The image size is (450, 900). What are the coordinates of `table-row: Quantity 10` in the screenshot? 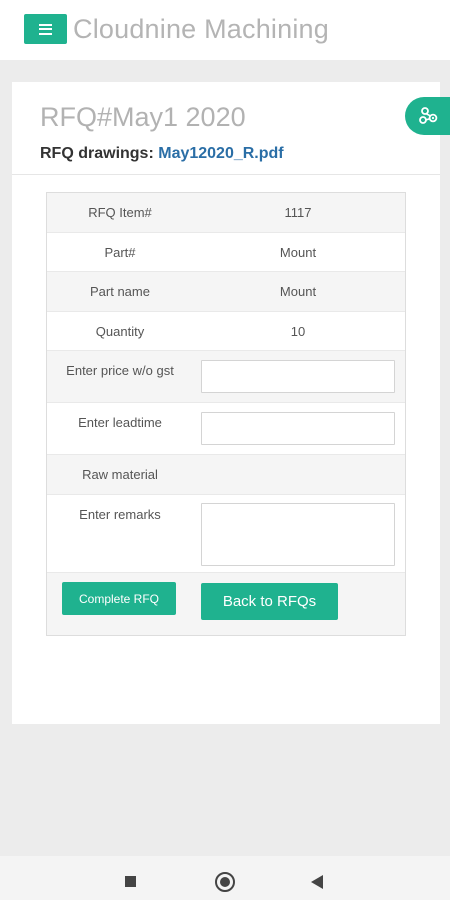 It's located at (226, 331).